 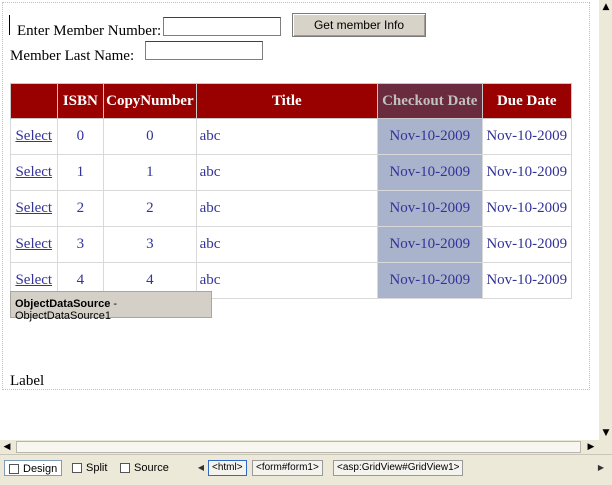 What do you see at coordinates (287, 101) in the screenshot?
I see `column-header-title: Title` at bounding box center [287, 101].